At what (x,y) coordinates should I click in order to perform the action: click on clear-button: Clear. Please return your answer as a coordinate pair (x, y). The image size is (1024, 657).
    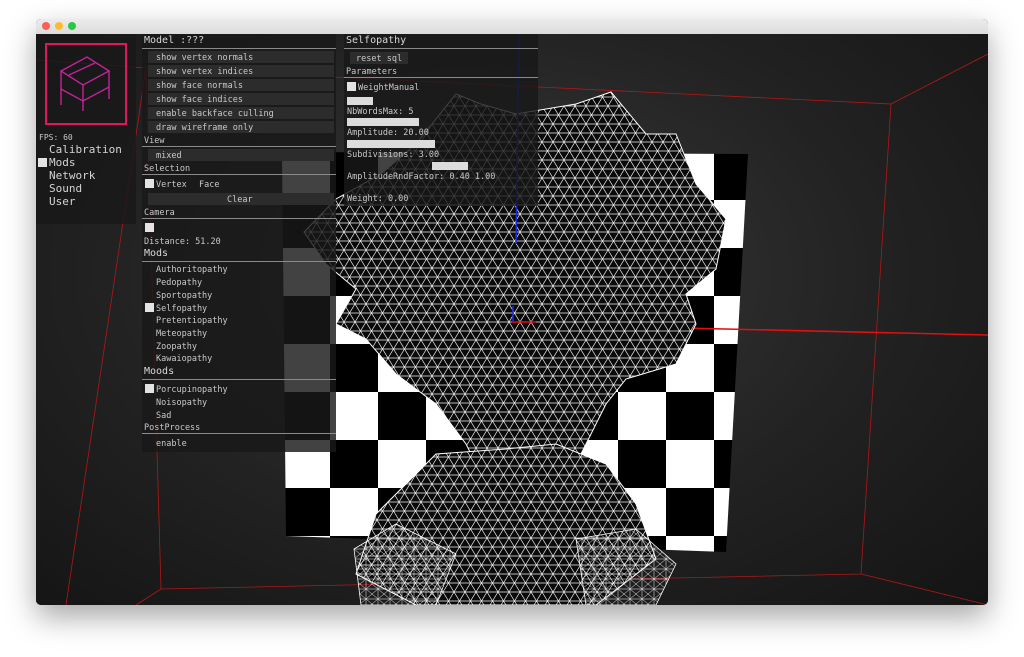
    Looking at the image, I should click on (240, 200).